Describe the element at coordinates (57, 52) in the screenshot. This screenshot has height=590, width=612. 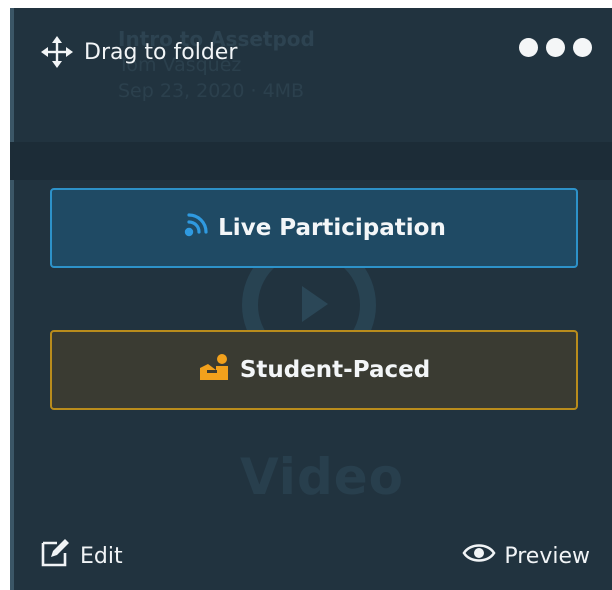
I see `move-arrows-icon` at that location.